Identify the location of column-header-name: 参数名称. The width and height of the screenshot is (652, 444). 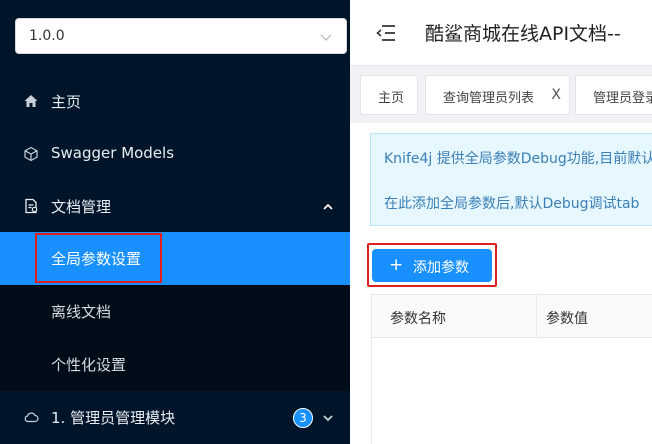
(418, 319).